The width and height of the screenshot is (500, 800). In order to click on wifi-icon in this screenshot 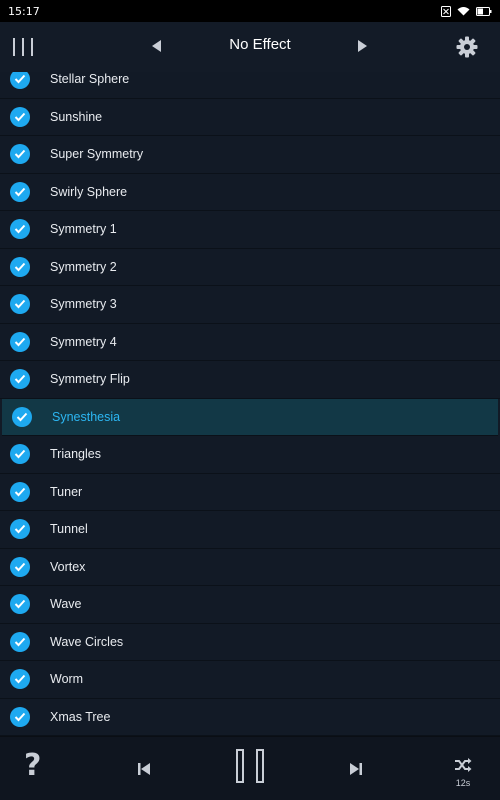, I will do `click(463, 11)`.